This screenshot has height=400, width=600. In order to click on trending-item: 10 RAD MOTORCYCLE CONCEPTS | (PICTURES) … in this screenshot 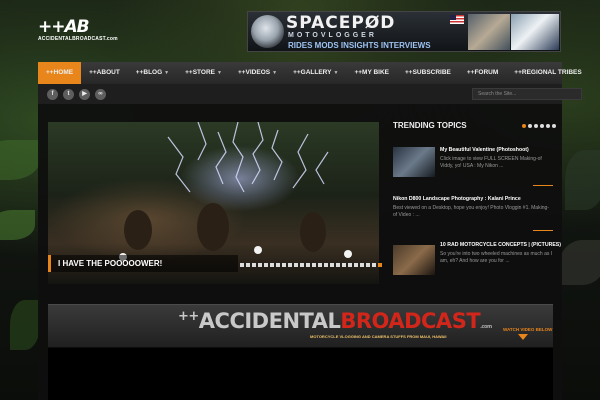, I will do `click(477, 262)`.